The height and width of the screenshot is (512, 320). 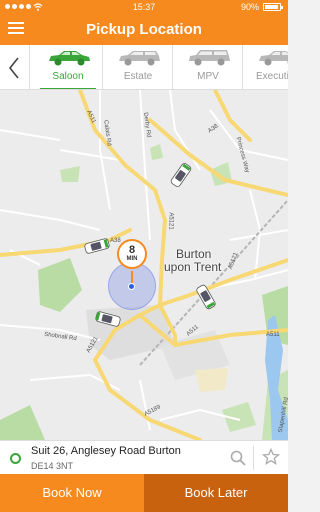 What do you see at coordinates (273, 335) in the screenshot?
I see `road-label: A511` at bounding box center [273, 335].